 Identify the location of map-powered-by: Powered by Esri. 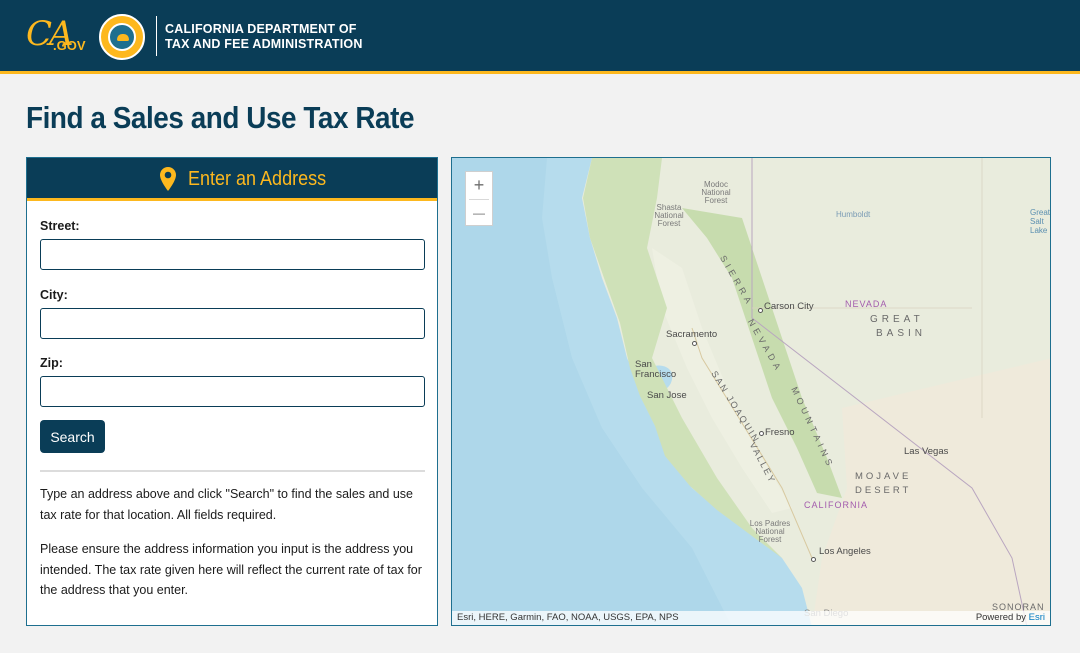
(1010, 617).